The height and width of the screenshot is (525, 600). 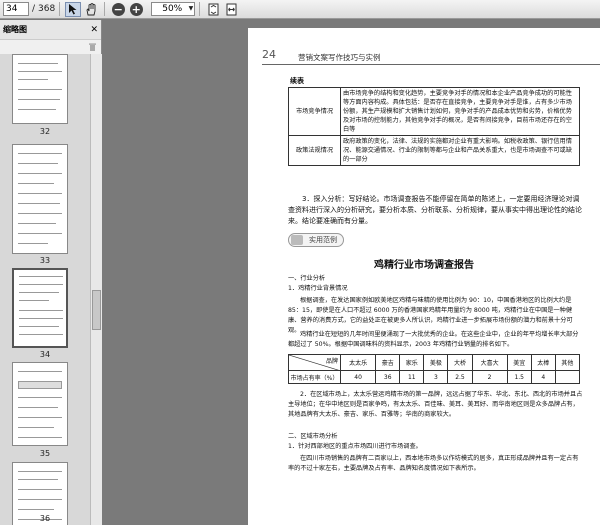 What do you see at coordinates (431, 64) in the screenshot?
I see `header-rule` at bounding box center [431, 64].